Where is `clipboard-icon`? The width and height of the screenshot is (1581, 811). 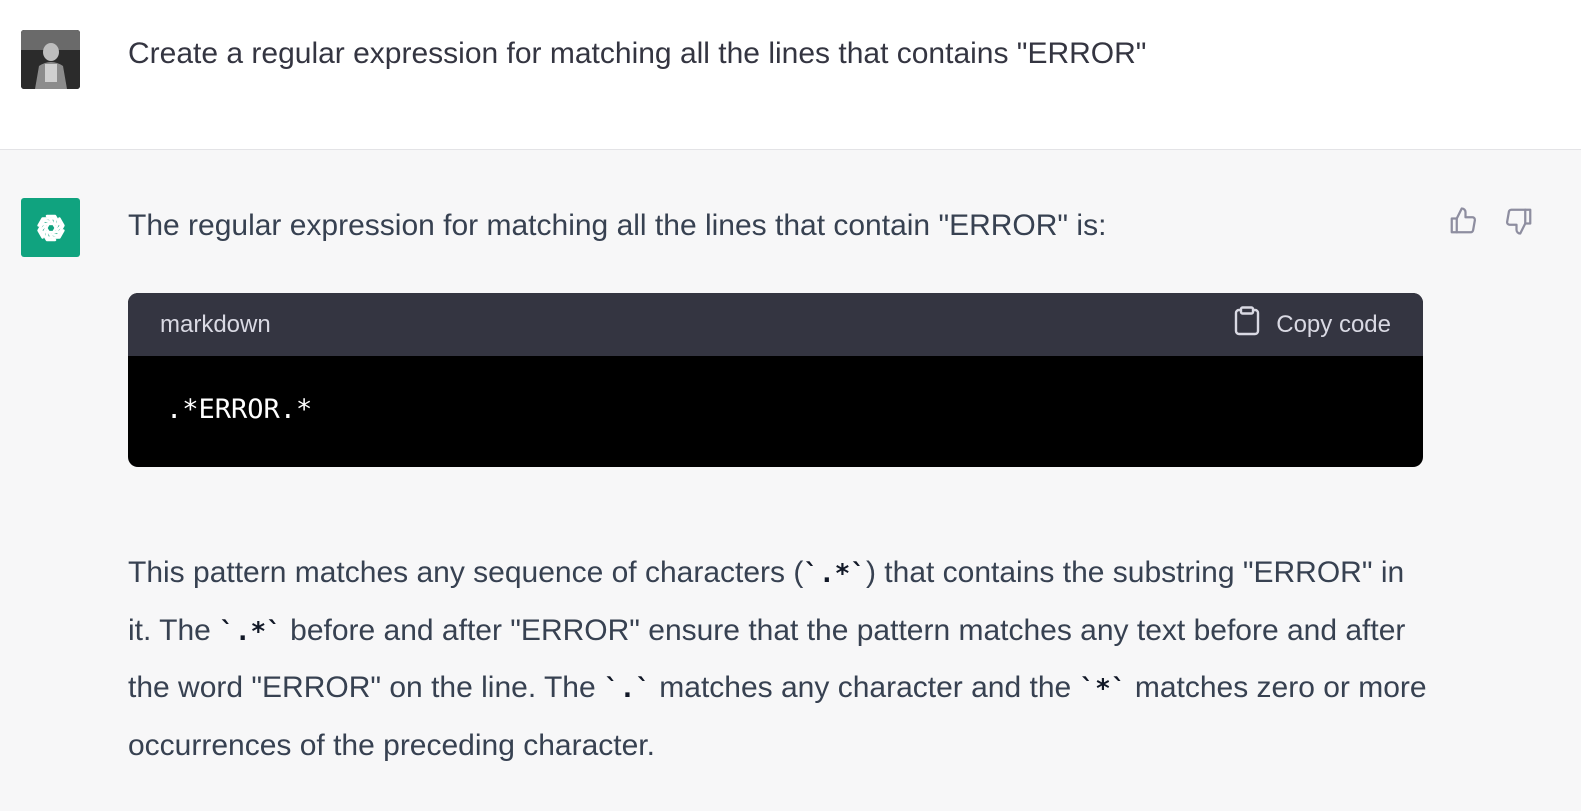
clipboard-icon is located at coordinates (1247, 324).